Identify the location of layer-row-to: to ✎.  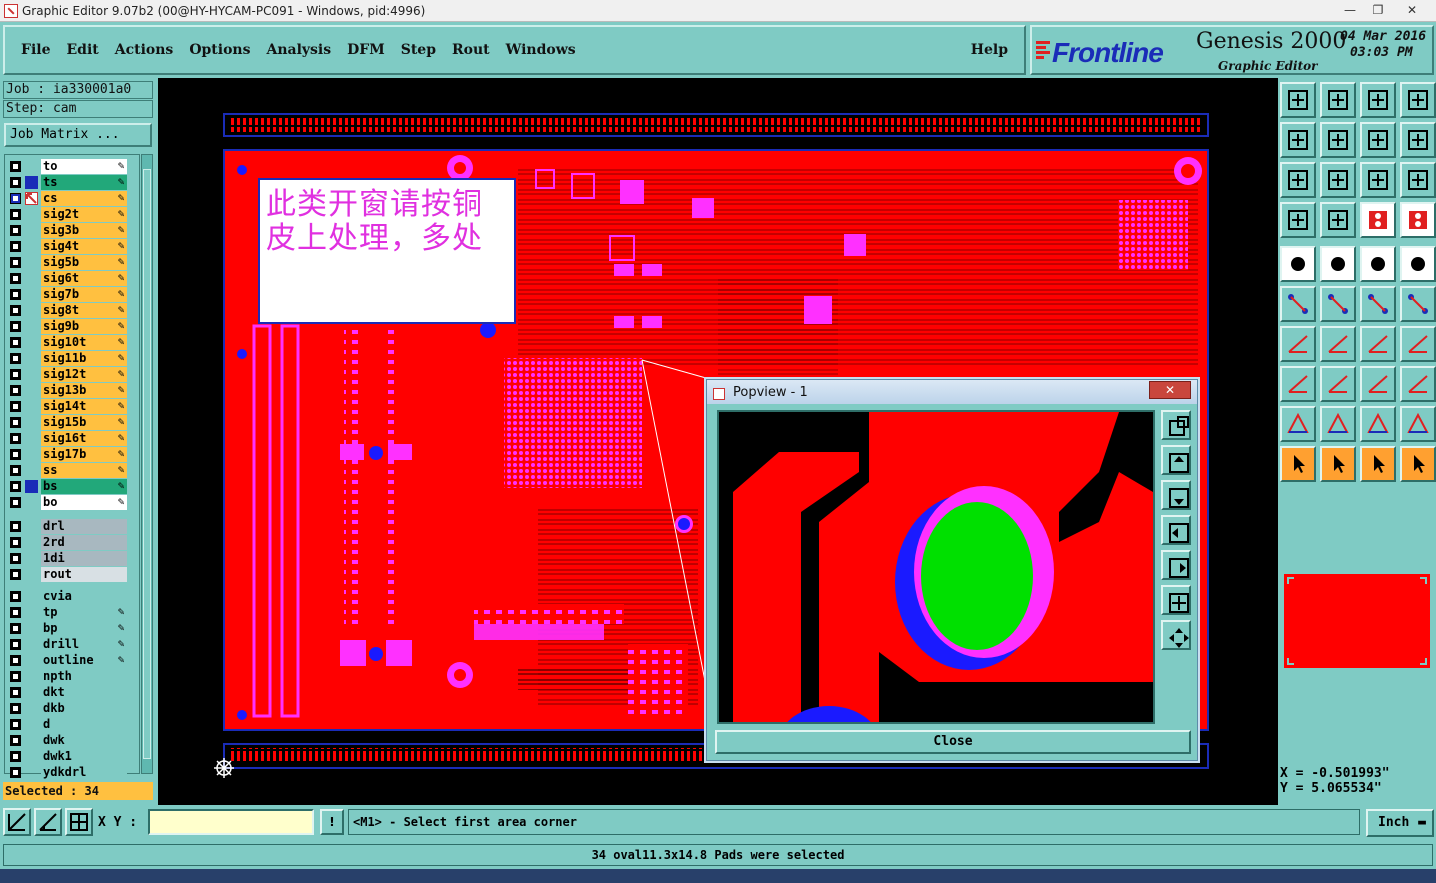
(68, 166).